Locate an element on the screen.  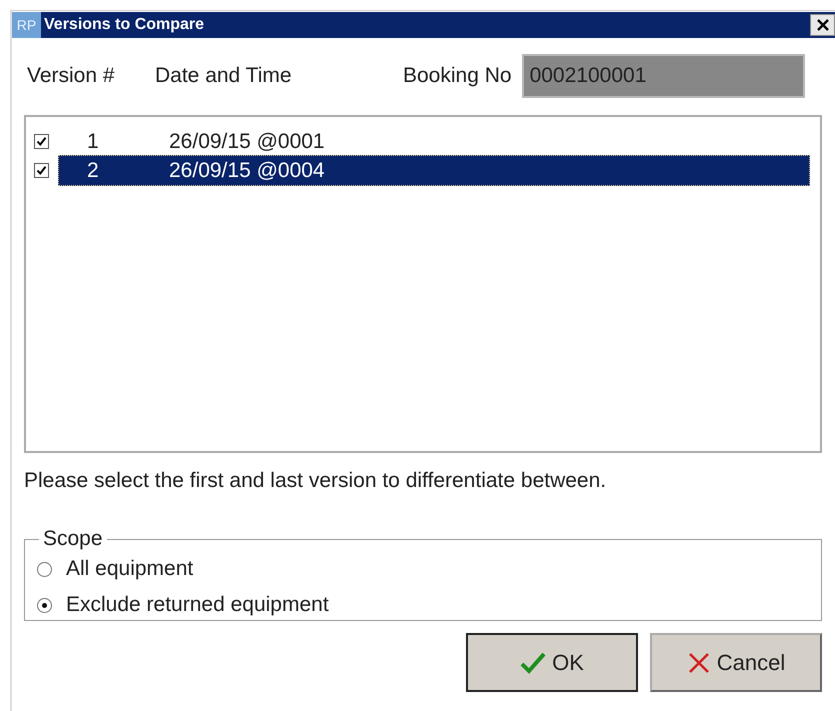
option-label: Exclude returned equipment is located at coordinates (197, 605).